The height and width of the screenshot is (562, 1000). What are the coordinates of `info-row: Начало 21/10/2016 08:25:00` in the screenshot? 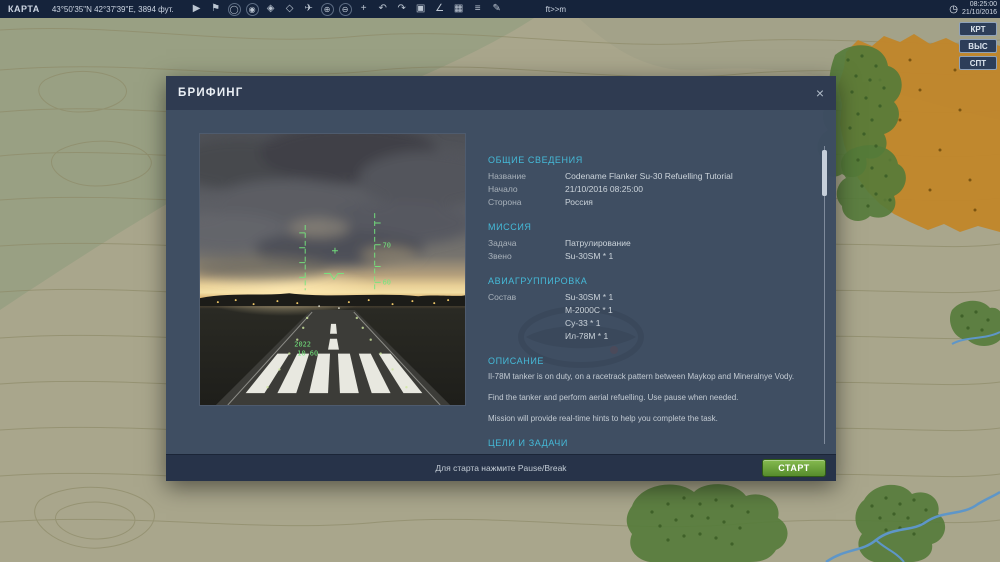 It's located at (642, 189).